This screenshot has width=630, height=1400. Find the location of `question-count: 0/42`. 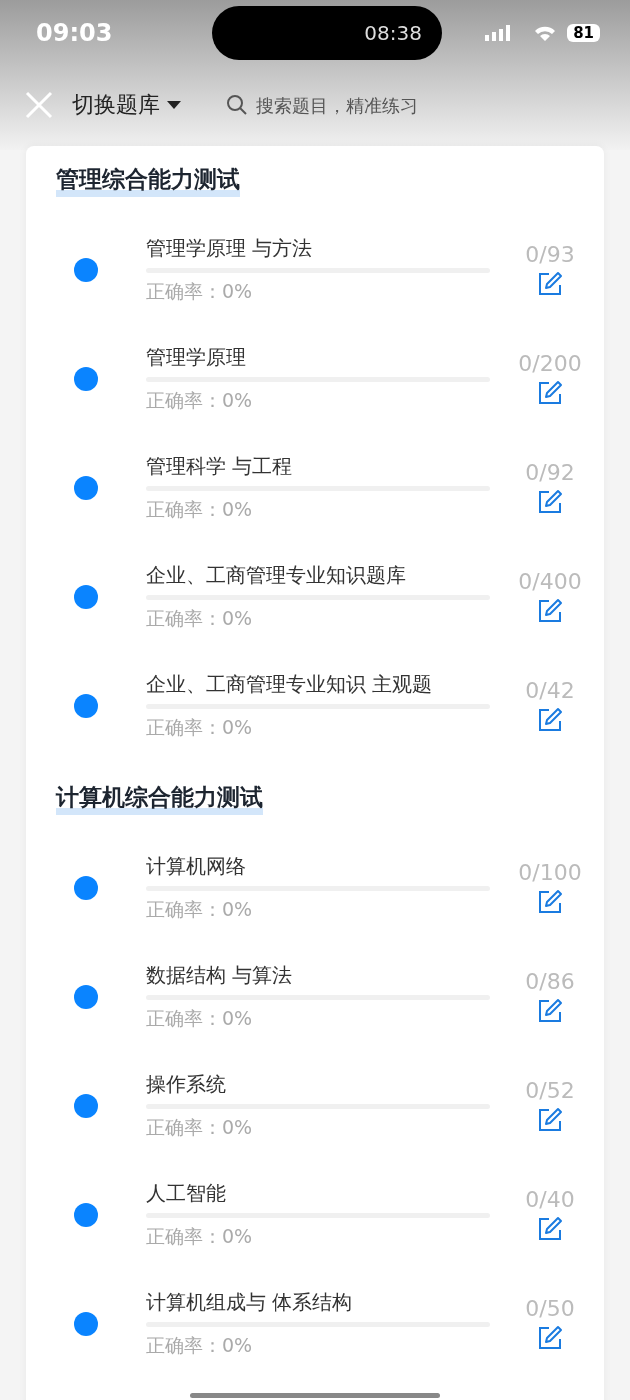

question-count: 0/42 is located at coordinates (550, 690).